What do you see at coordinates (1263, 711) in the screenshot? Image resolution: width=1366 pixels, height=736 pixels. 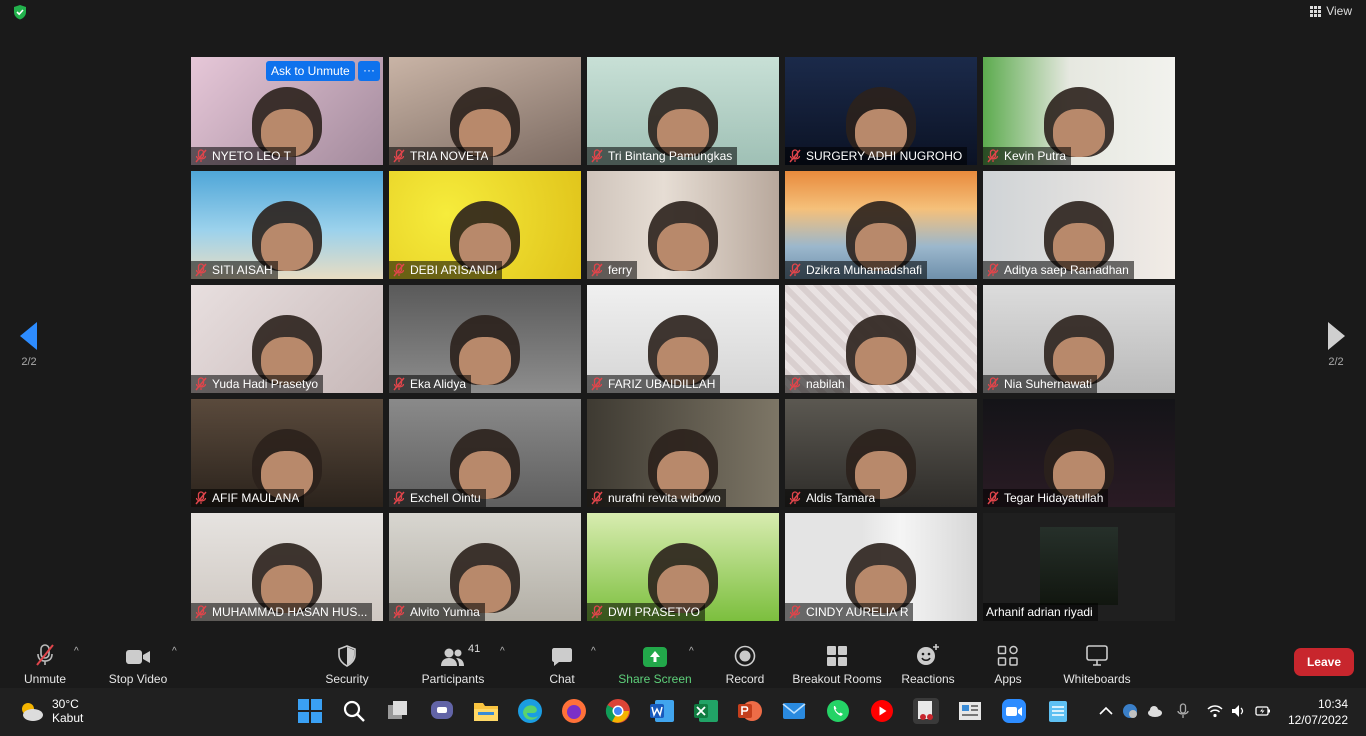 I see `battery-charging-icon` at bounding box center [1263, 711].